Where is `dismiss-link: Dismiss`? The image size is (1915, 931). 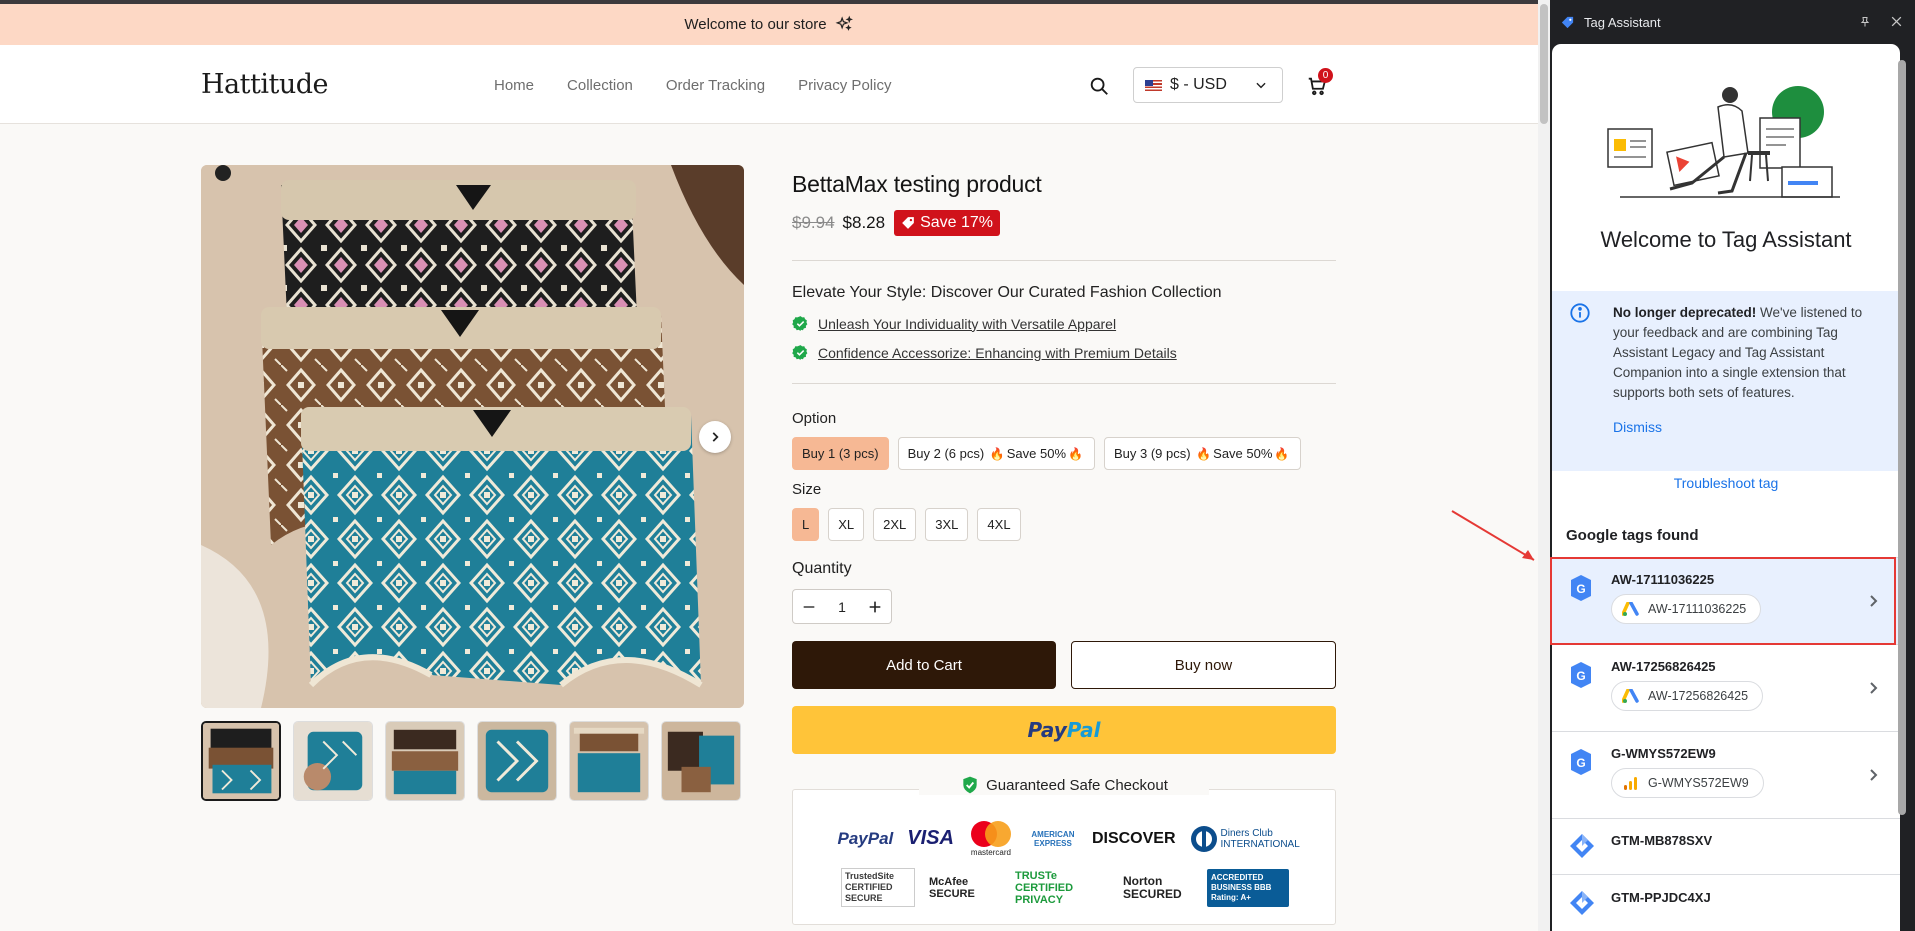
dismiss-link: Dismiss is located at coordinates (1637, 427).